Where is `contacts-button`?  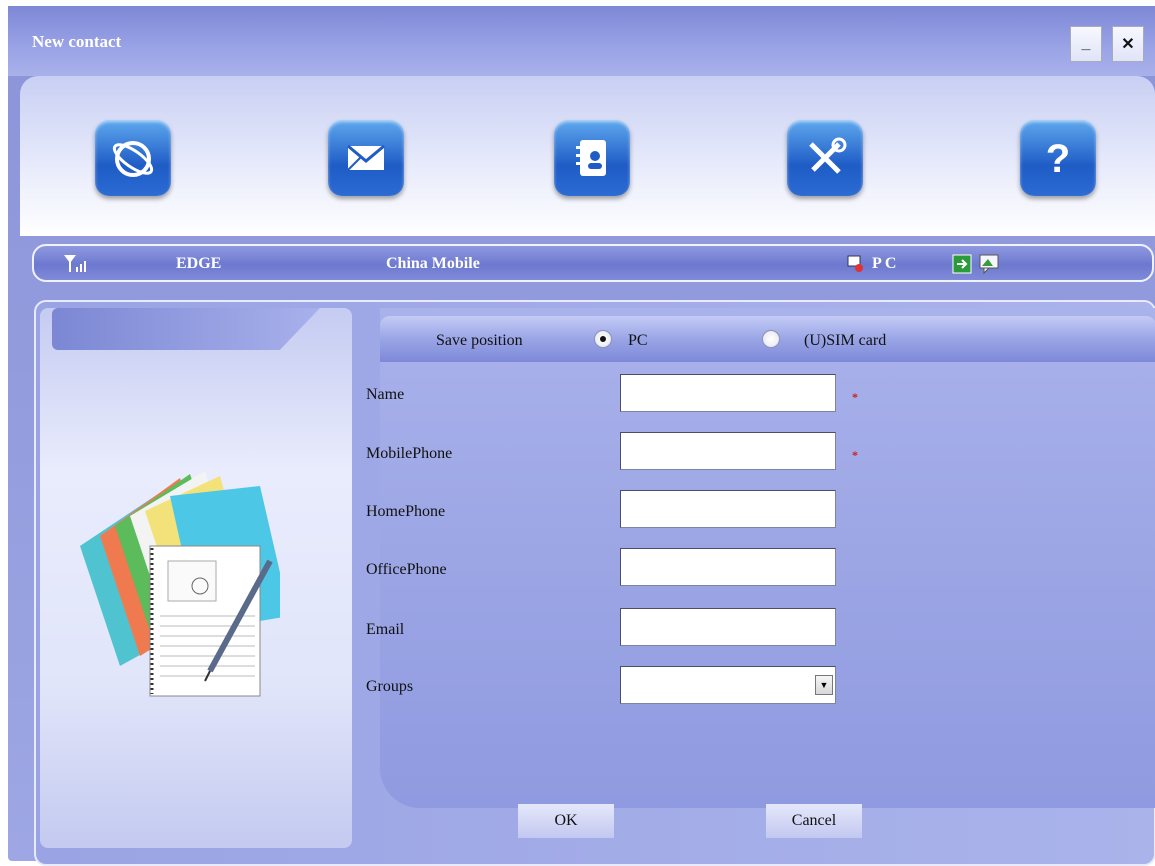 contacts-button is located at coordinates (592, 158).